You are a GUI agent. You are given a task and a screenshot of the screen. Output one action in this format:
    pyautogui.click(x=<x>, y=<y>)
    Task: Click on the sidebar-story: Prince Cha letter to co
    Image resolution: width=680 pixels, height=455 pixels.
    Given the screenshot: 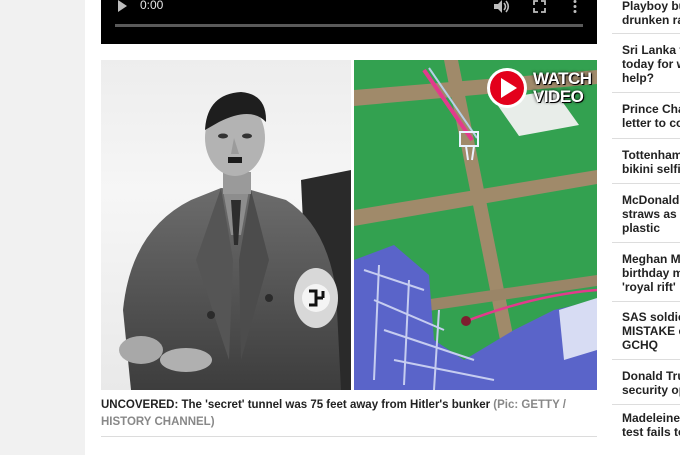 What is the action you would take?
    pyautogui.click(x=646, y=116)
    